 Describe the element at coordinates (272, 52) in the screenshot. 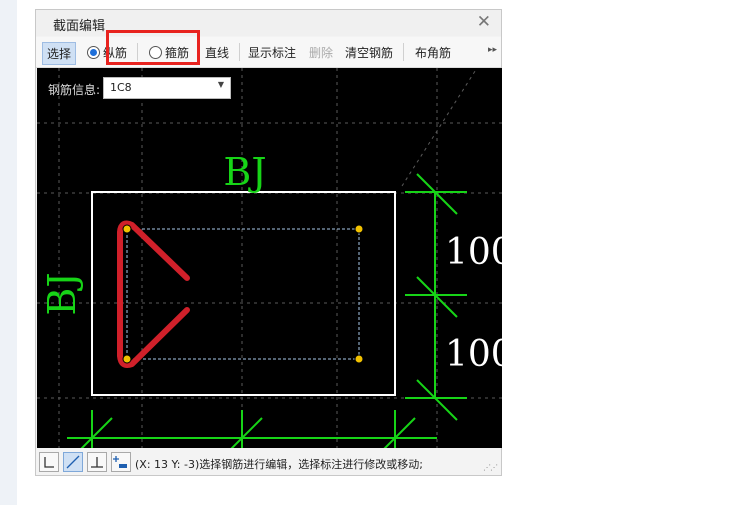

I see `show-dimensions-button: 显示标注` at that location.